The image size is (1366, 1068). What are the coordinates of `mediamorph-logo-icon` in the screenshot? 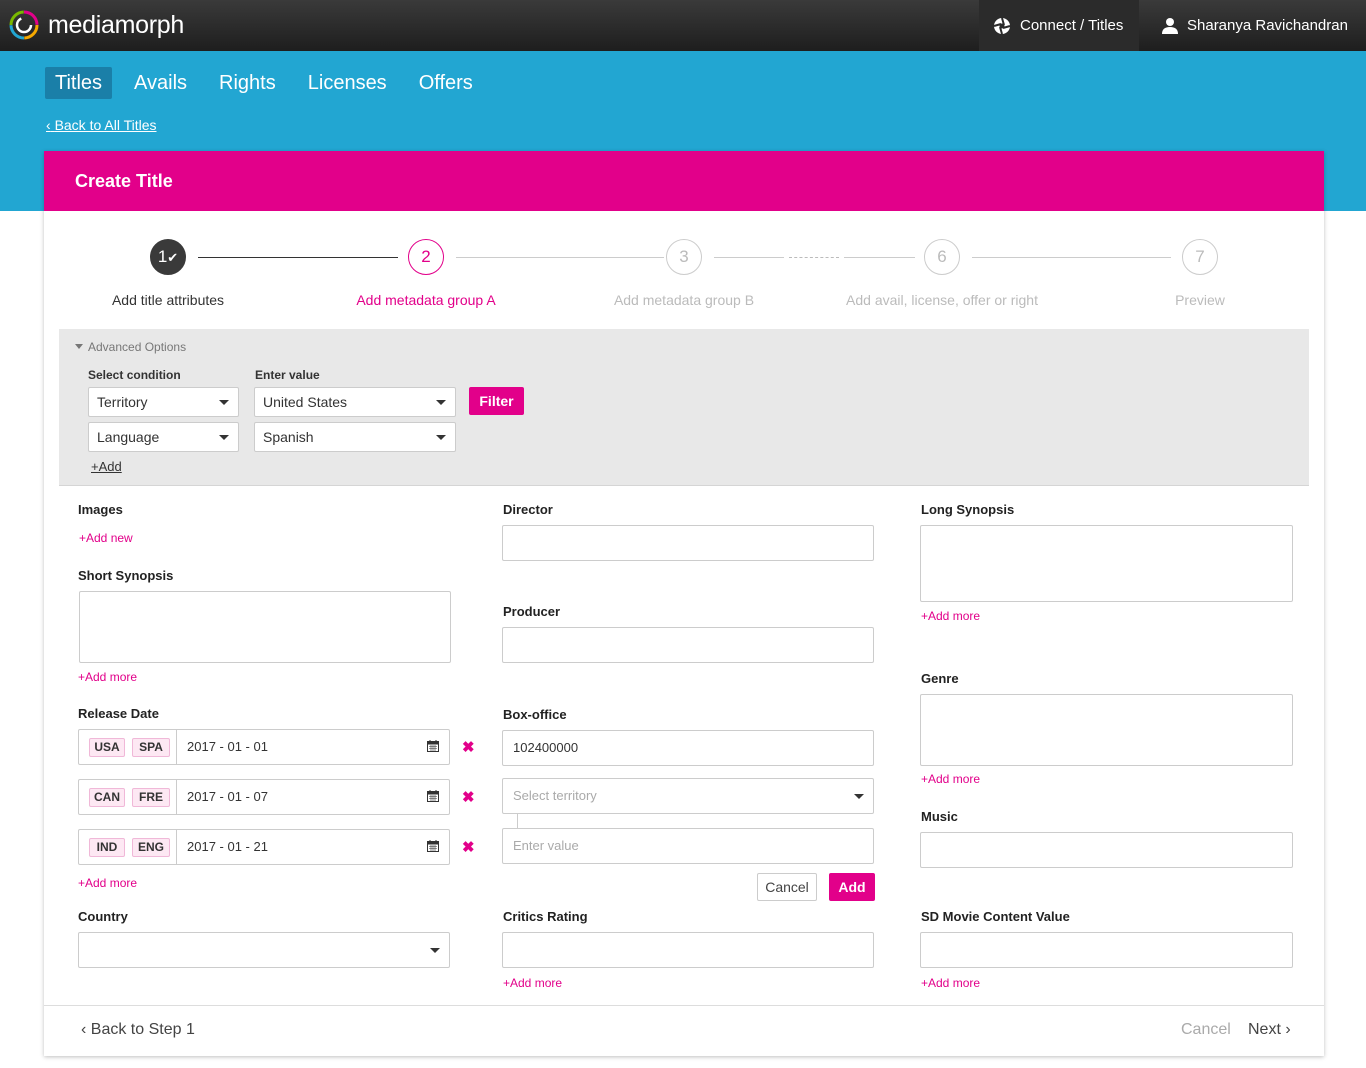 It's located at (24, 25).